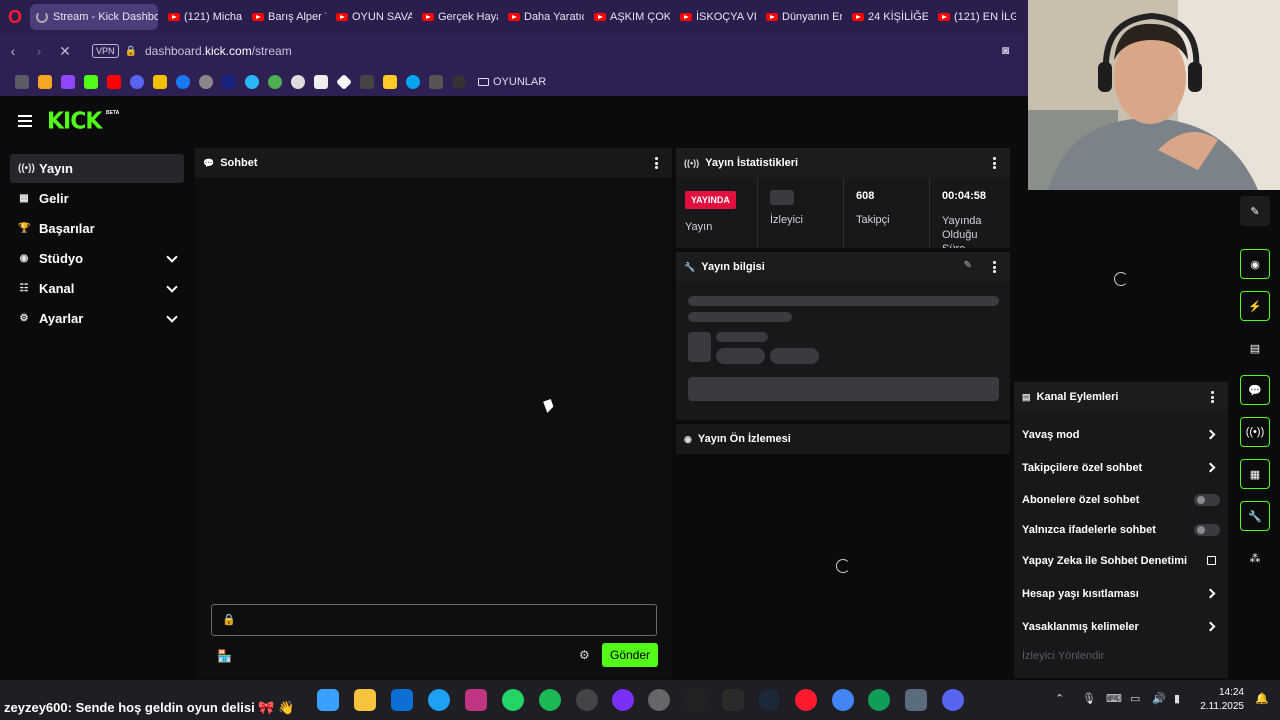 Image resolution: width=1280 pixels, height=720 pixels. What do you see at coordinates (1059, 698) in the screenshot?
I see `chevron-up-icon: ⌃` at bounding box center [1059, 698].